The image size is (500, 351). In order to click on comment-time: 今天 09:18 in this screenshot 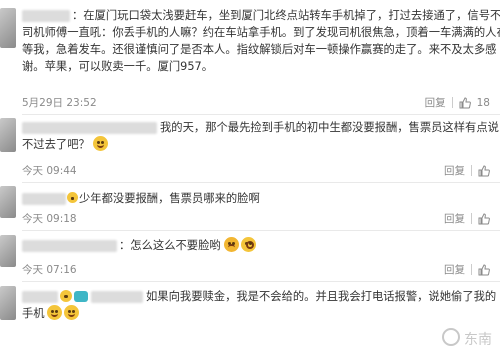, I will do `click(49, 219)`.